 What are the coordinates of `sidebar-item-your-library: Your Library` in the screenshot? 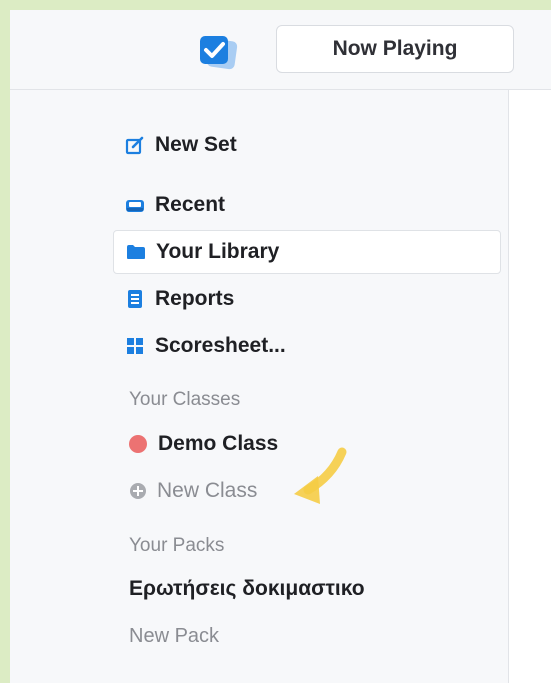 It's located at (307, 252).